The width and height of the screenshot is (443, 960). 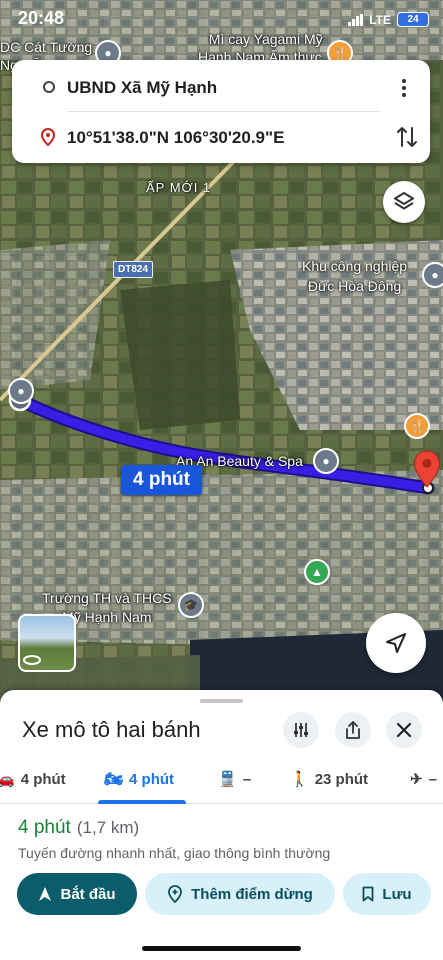 I want to click on sheet-grabber, so click(x=221, y=701).